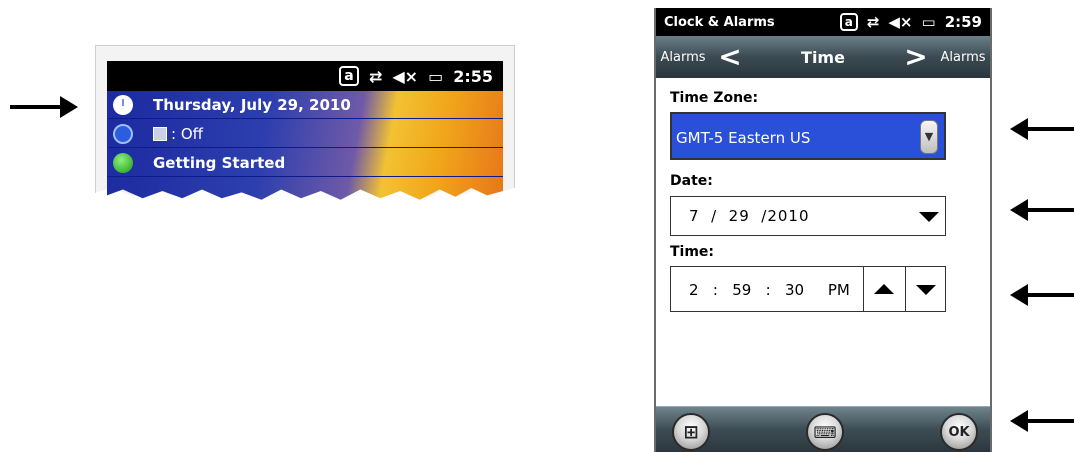 The image size is (1074, 452). What do you see at coordinates (219, 162) in the screenshot?
I see `getting-started-label: Getting Started` at bounding box center [219, 162].